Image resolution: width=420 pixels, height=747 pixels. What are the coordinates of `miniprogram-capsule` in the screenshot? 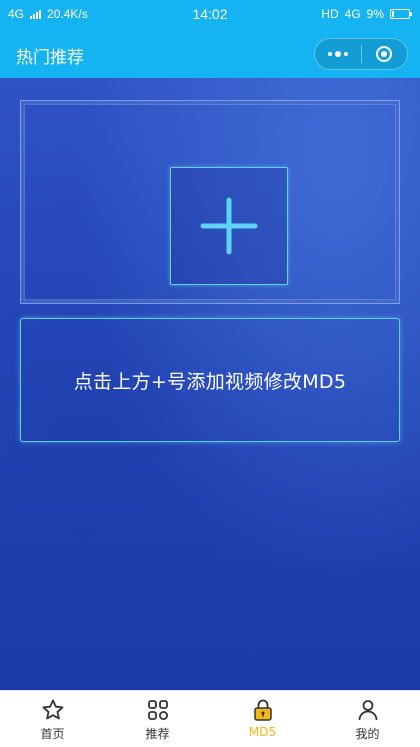 It's located at (361, 54).